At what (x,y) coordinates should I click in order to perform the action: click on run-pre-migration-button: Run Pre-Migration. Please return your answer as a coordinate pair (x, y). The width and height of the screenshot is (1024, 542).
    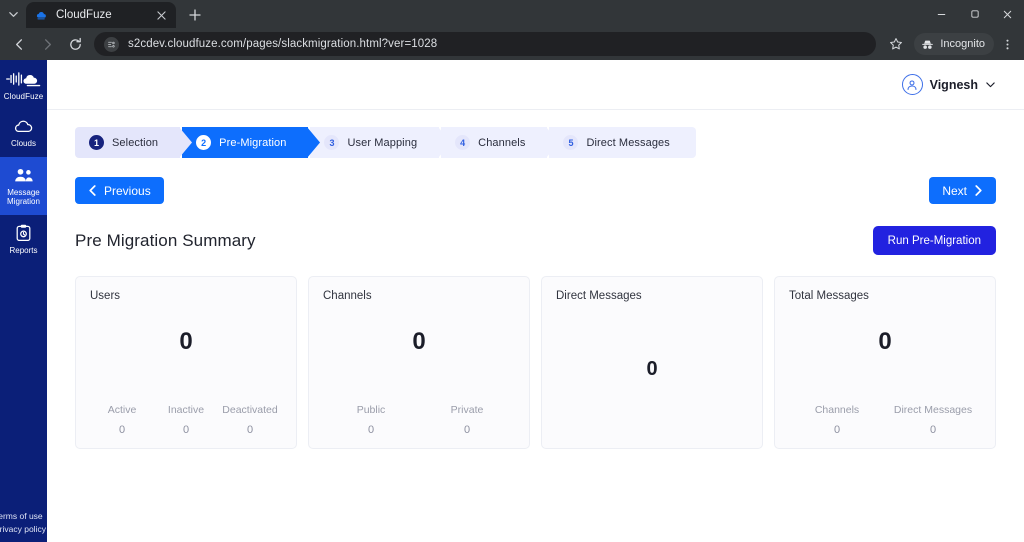
    Looking at the image, I should click on (934, 240).